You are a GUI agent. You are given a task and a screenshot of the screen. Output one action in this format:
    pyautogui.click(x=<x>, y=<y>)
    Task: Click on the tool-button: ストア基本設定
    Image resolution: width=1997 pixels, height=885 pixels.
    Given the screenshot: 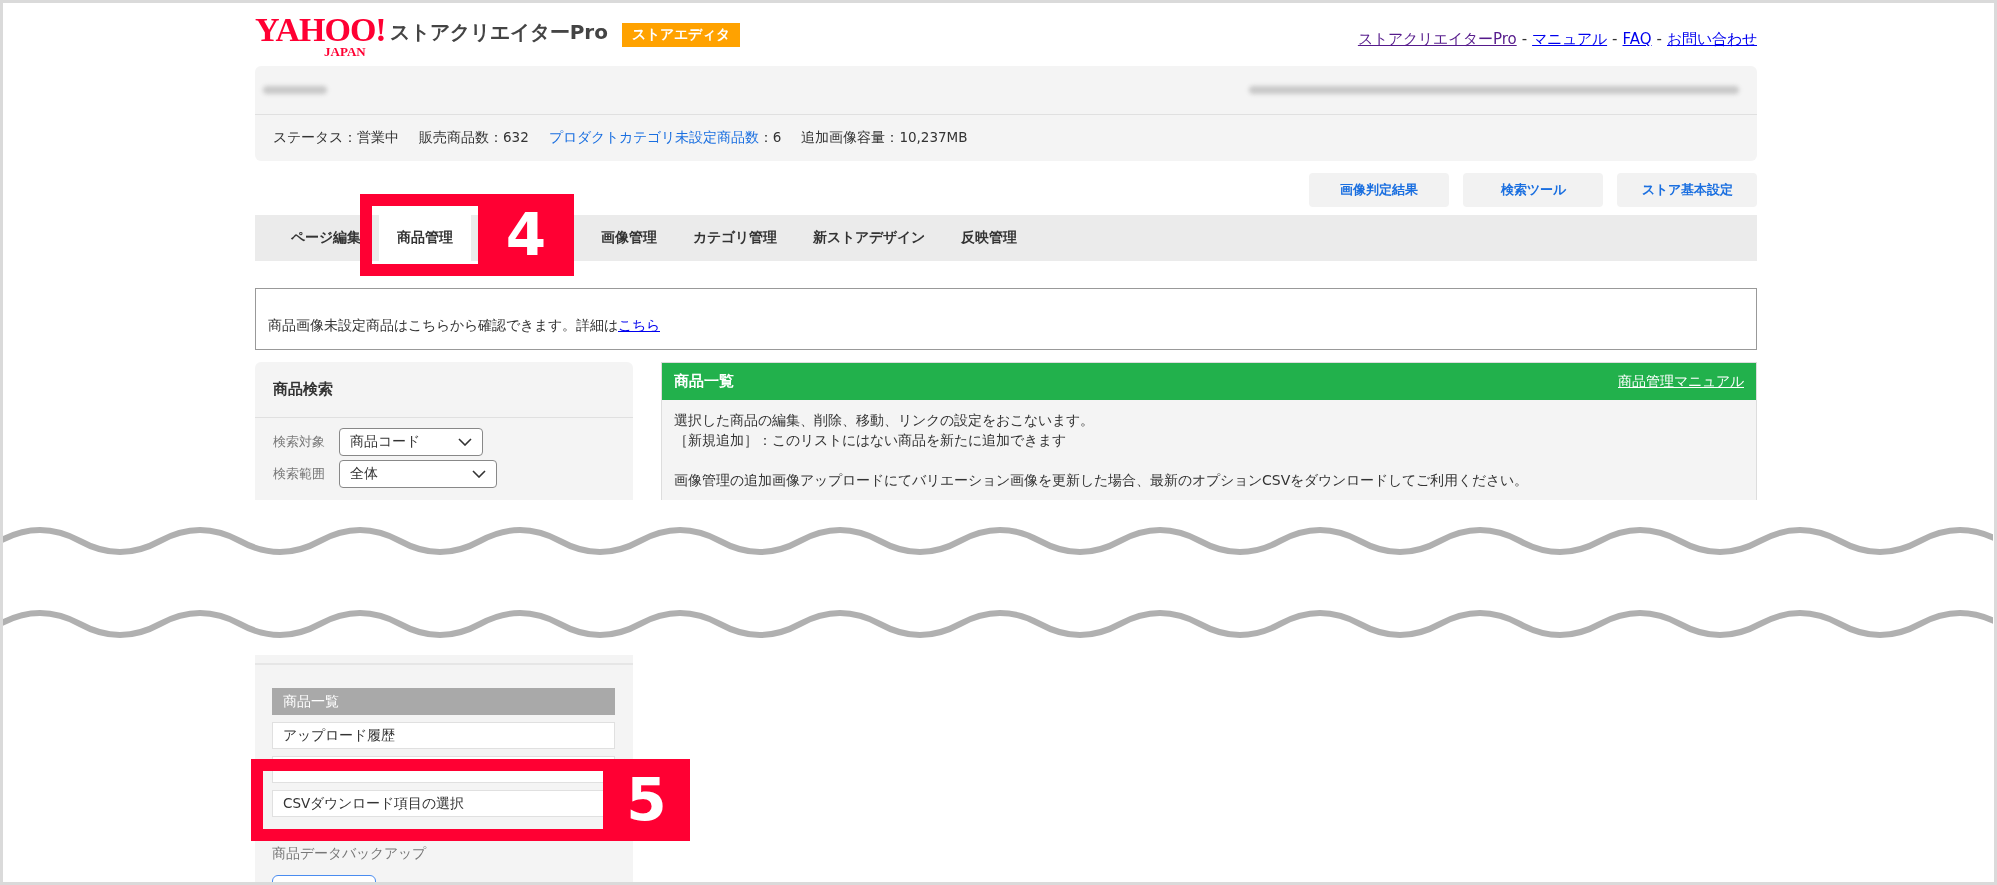 What is the action you would take?
    pyautogui.click(x=1687, y=190)
    